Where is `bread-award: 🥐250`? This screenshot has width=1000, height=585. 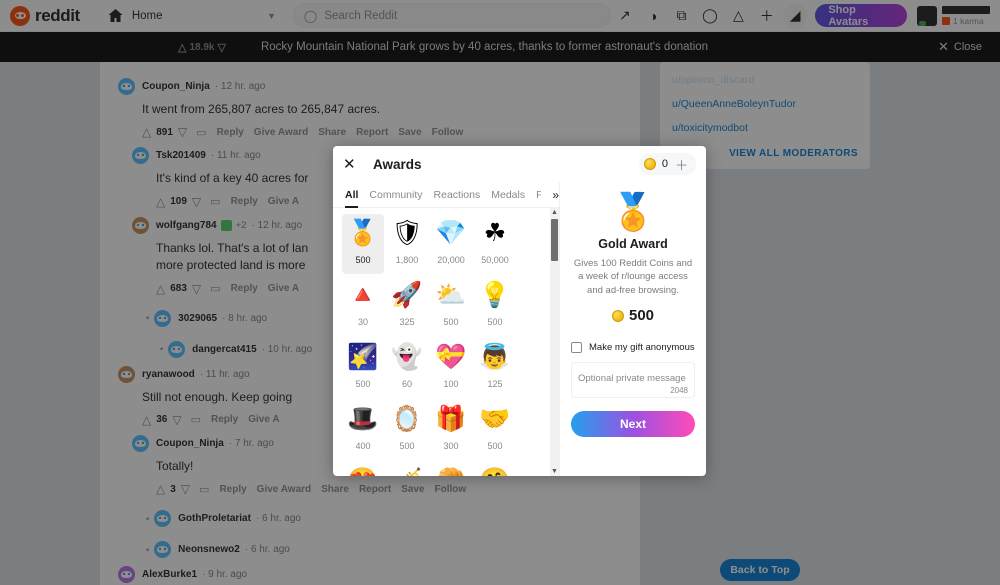
bread-award: 🥐250 is located at coordinates (451, 469).